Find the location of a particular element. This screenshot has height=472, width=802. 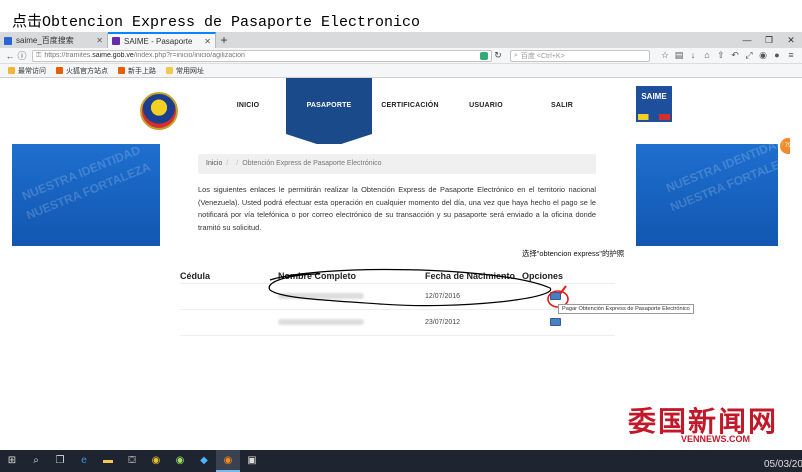

chrome-icon: ◉ is located at coordinates (156, 461).